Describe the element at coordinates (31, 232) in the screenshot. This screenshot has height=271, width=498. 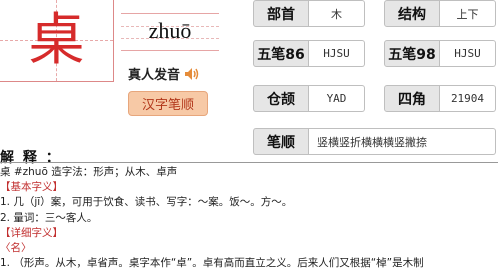
I see `section-heading: 【详细字义】` at that location.